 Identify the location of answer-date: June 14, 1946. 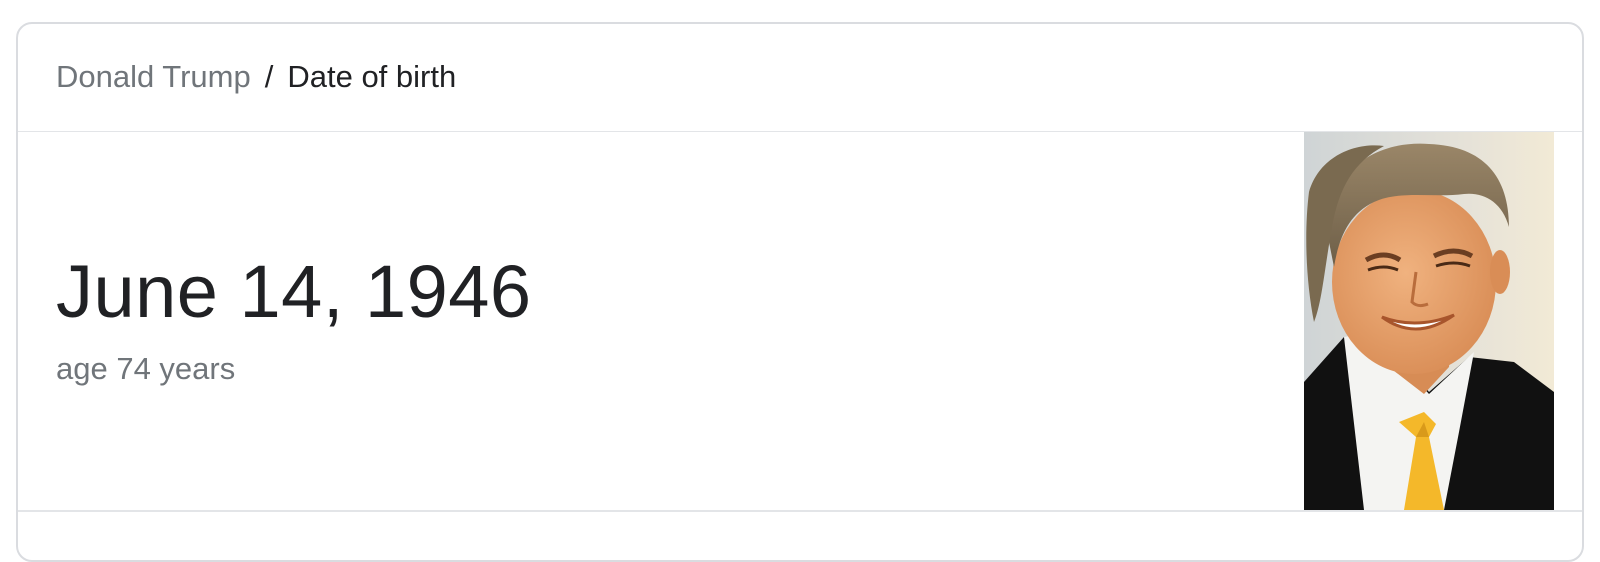
(294, 291).